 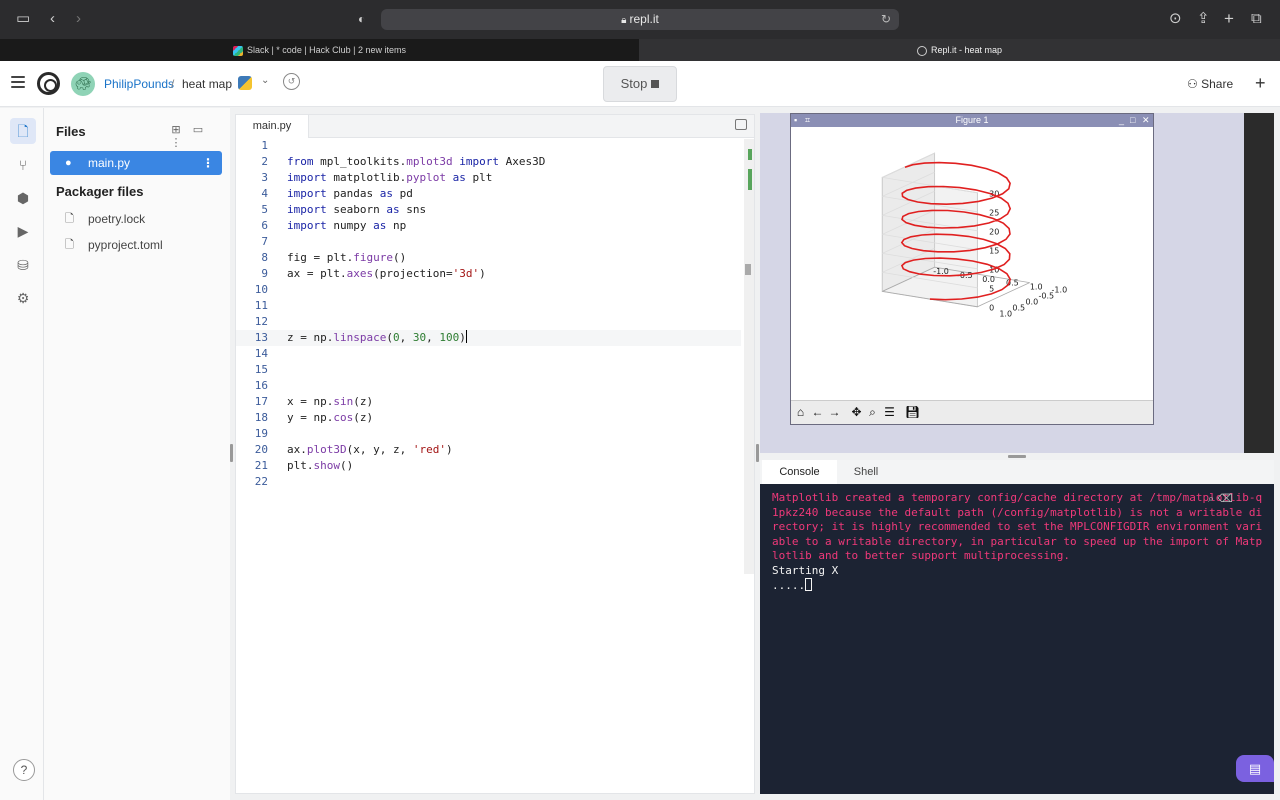 I want to click on back-icon: ‹, so click(x=52, y=19).